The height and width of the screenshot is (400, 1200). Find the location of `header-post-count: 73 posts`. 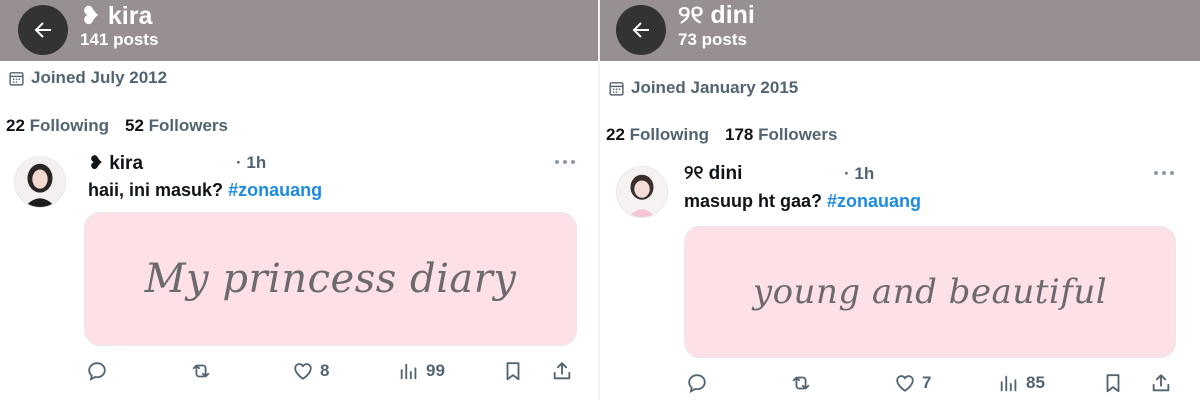

header-post-count: 73 posts is located at coordinates (712, 39).